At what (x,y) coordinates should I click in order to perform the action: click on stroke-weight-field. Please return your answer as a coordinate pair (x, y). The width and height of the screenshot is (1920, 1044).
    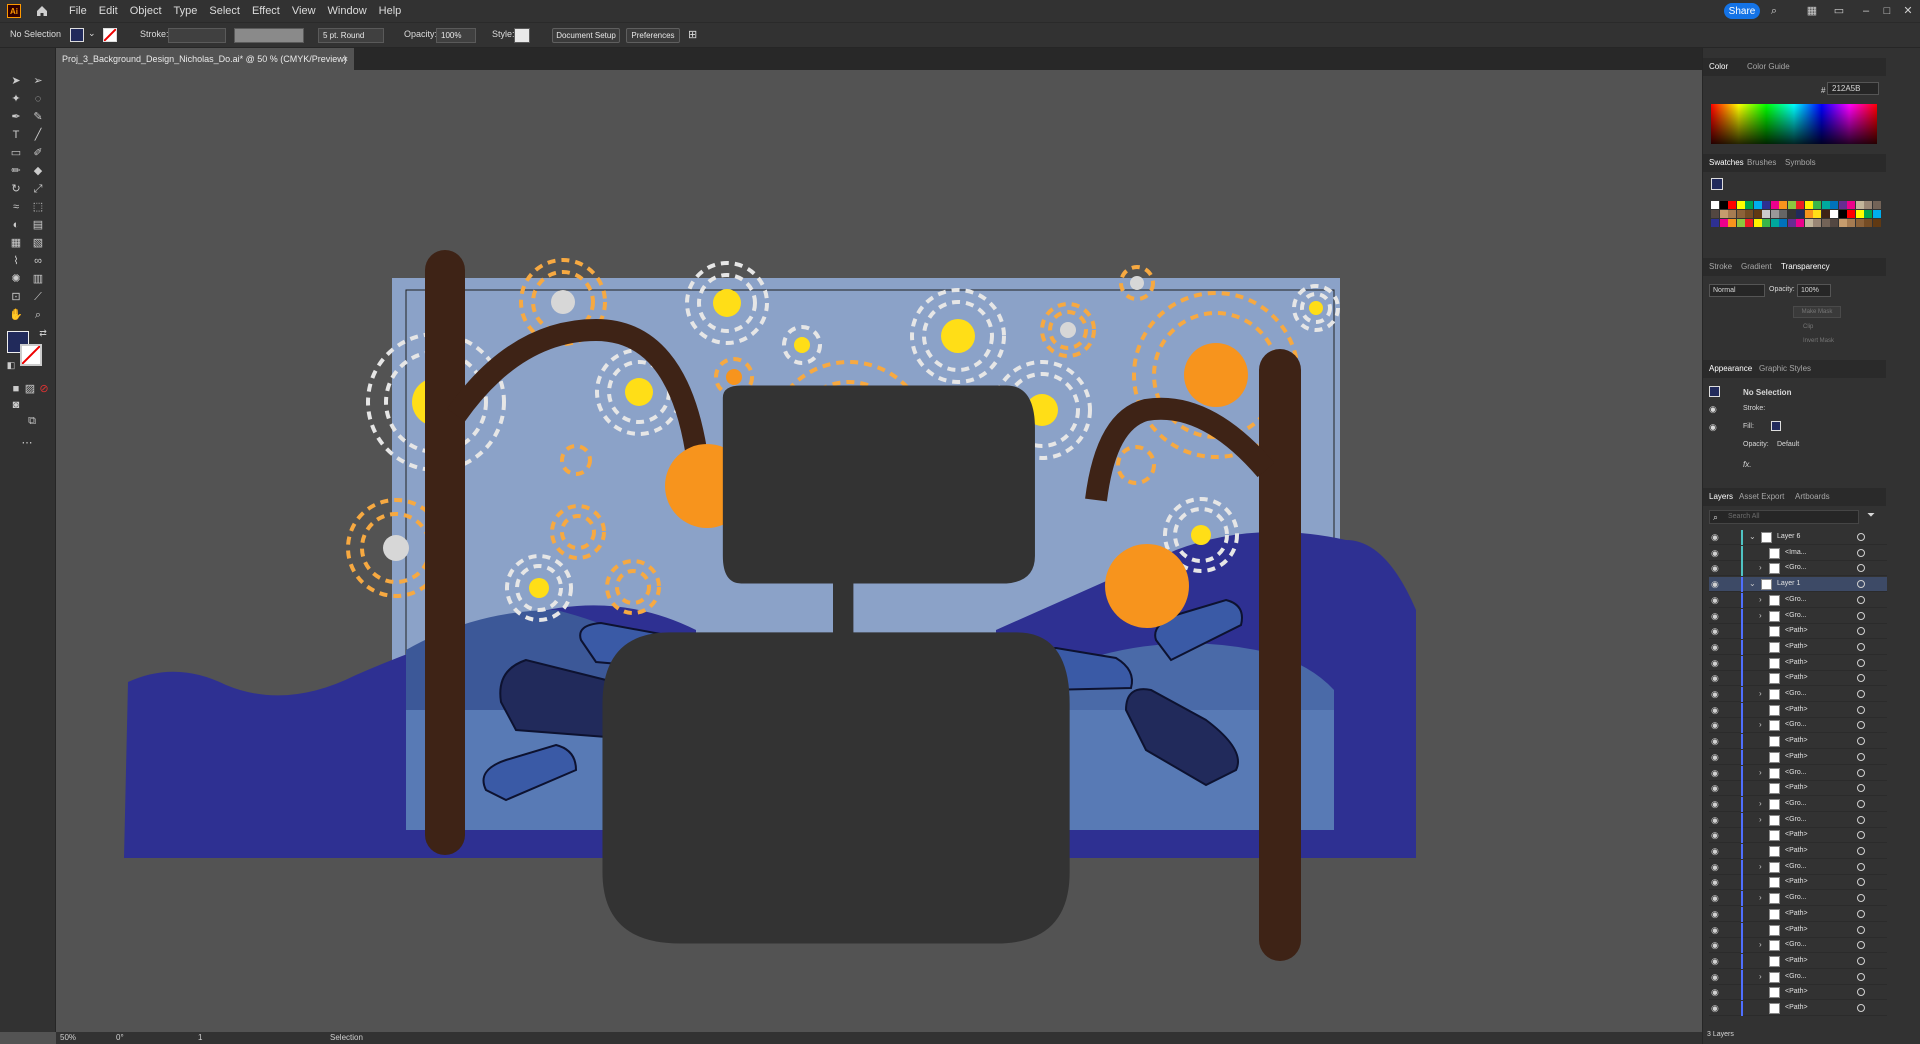
    Looking at the image, I should click on (197, 35).